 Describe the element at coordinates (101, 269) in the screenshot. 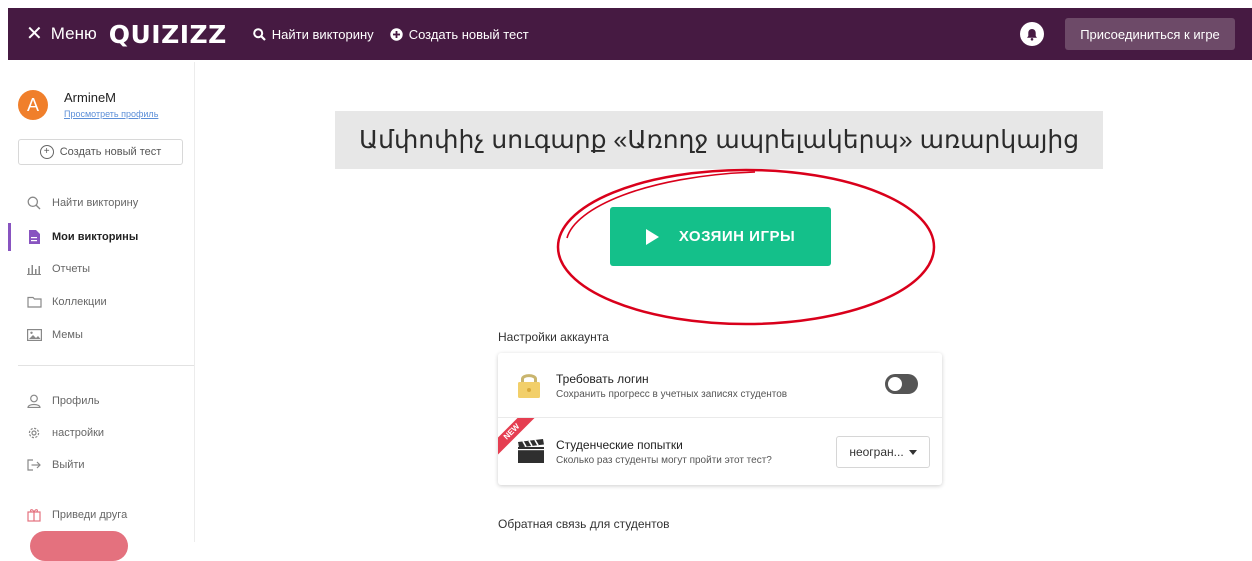

I see `sidebar-item-reports: Отчеты` at that location.